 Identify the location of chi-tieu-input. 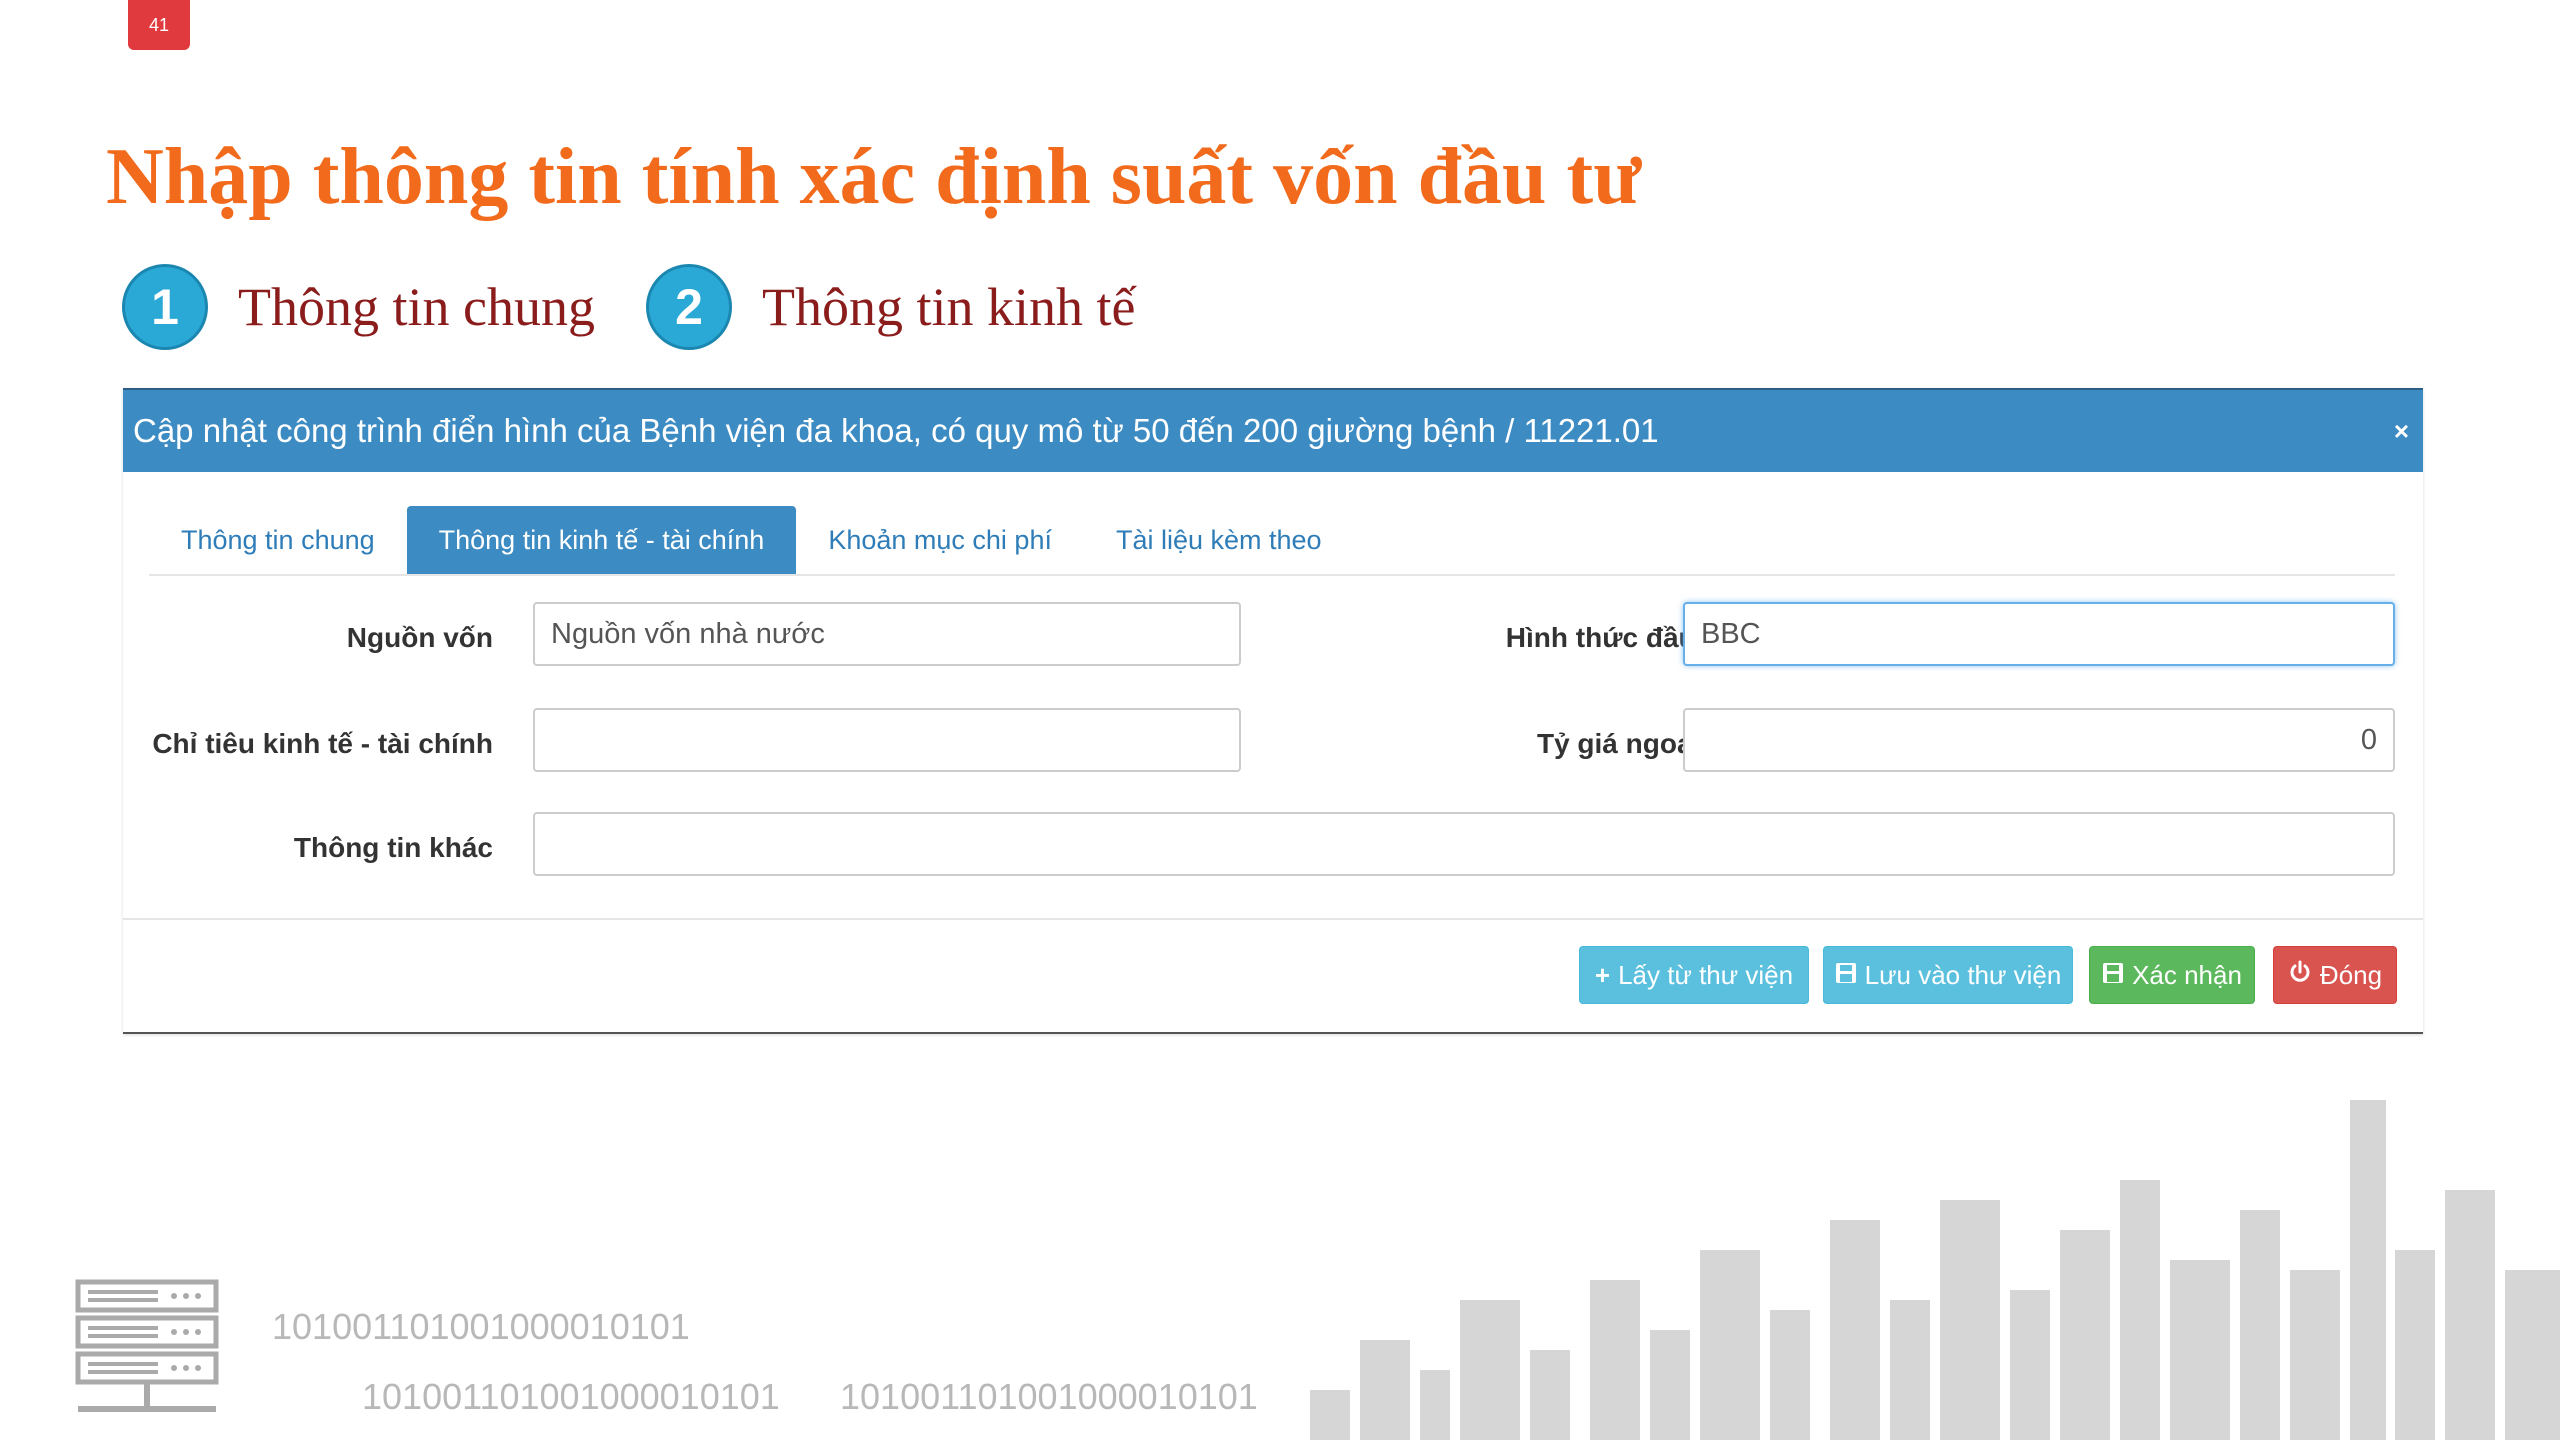
(887, 740).